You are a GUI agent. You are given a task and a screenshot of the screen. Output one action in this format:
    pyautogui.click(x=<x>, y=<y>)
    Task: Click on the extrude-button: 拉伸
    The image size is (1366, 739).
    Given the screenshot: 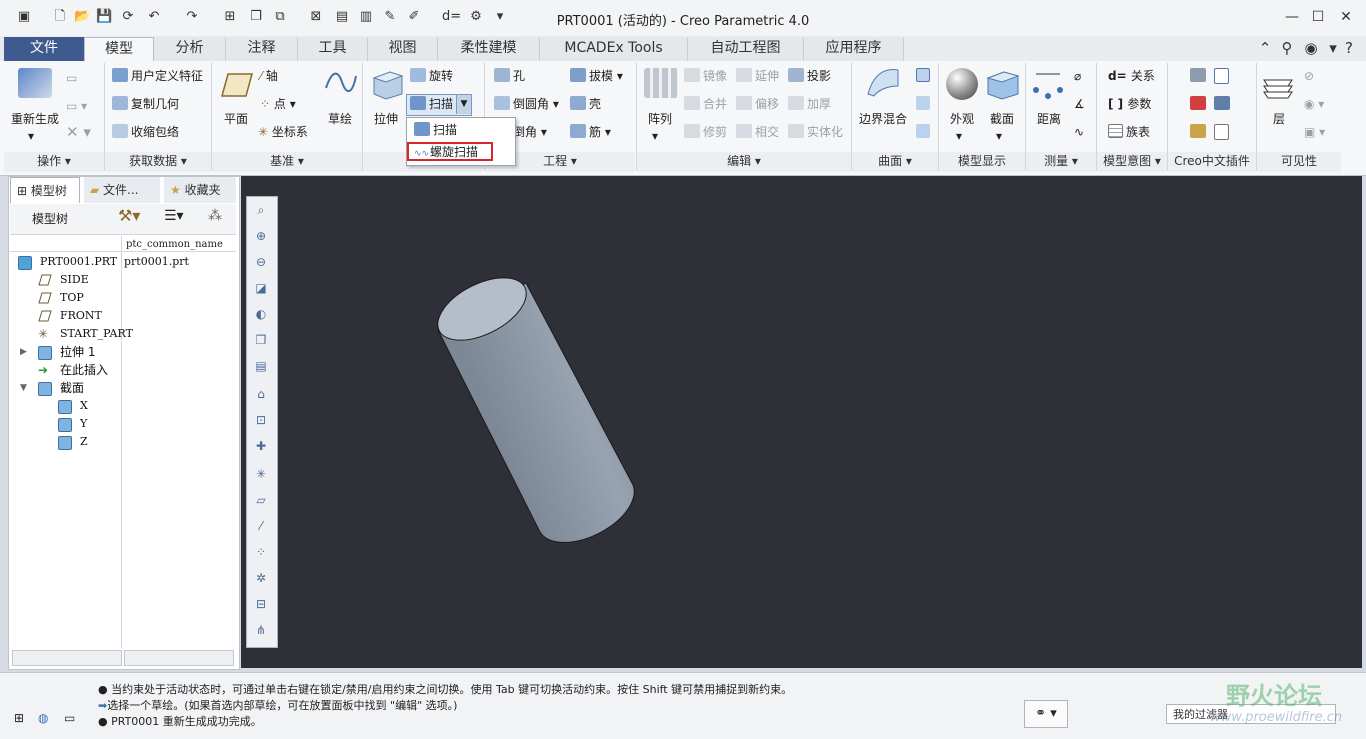 What is the action you would take?
    pyautogui.click(x=386, y=118)
    